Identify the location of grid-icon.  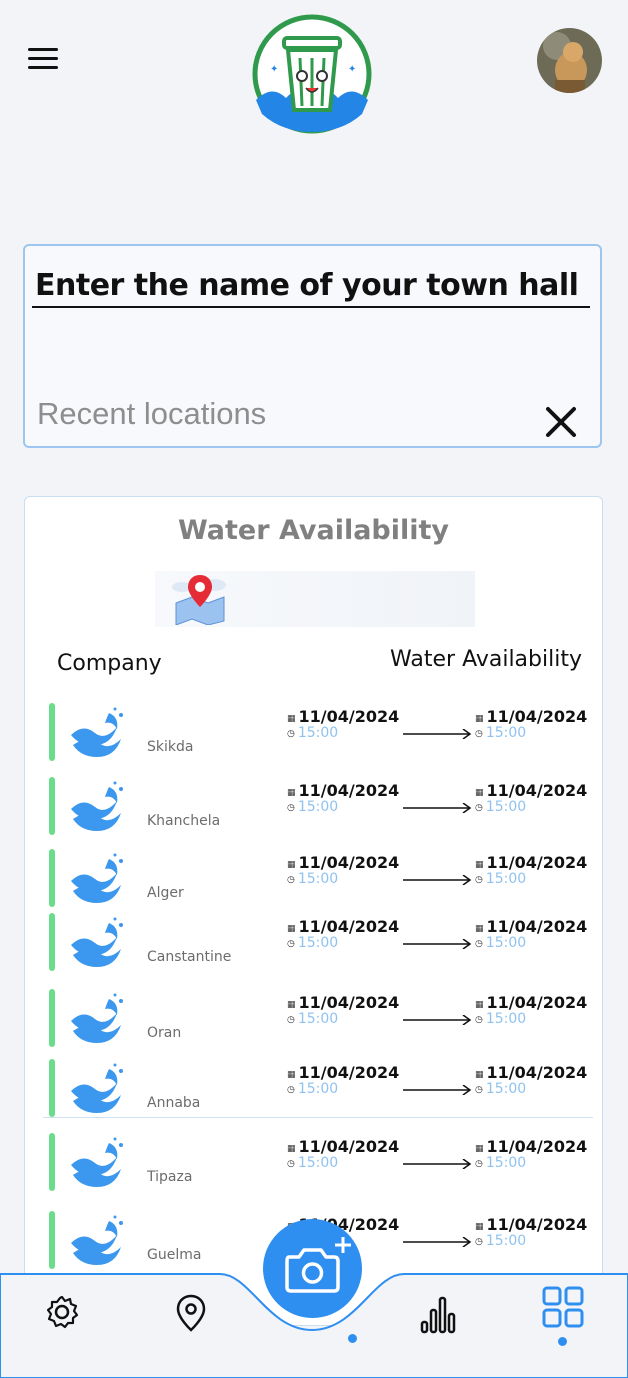
(563, 1309).